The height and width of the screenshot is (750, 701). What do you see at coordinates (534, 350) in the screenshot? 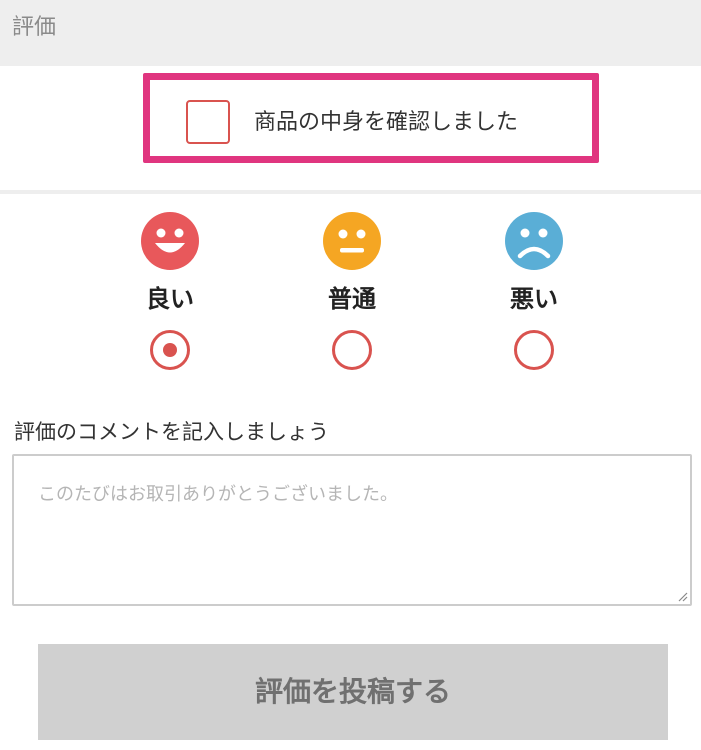
I see `rating-radio-bad` at bounding box center [534, 350].